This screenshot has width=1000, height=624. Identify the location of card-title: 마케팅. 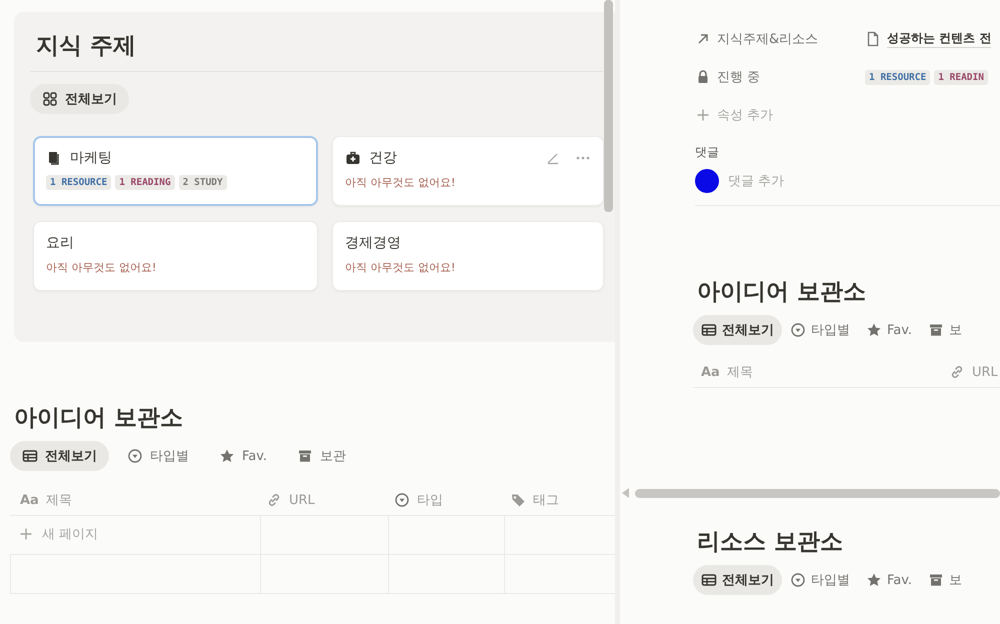
(91, 158).